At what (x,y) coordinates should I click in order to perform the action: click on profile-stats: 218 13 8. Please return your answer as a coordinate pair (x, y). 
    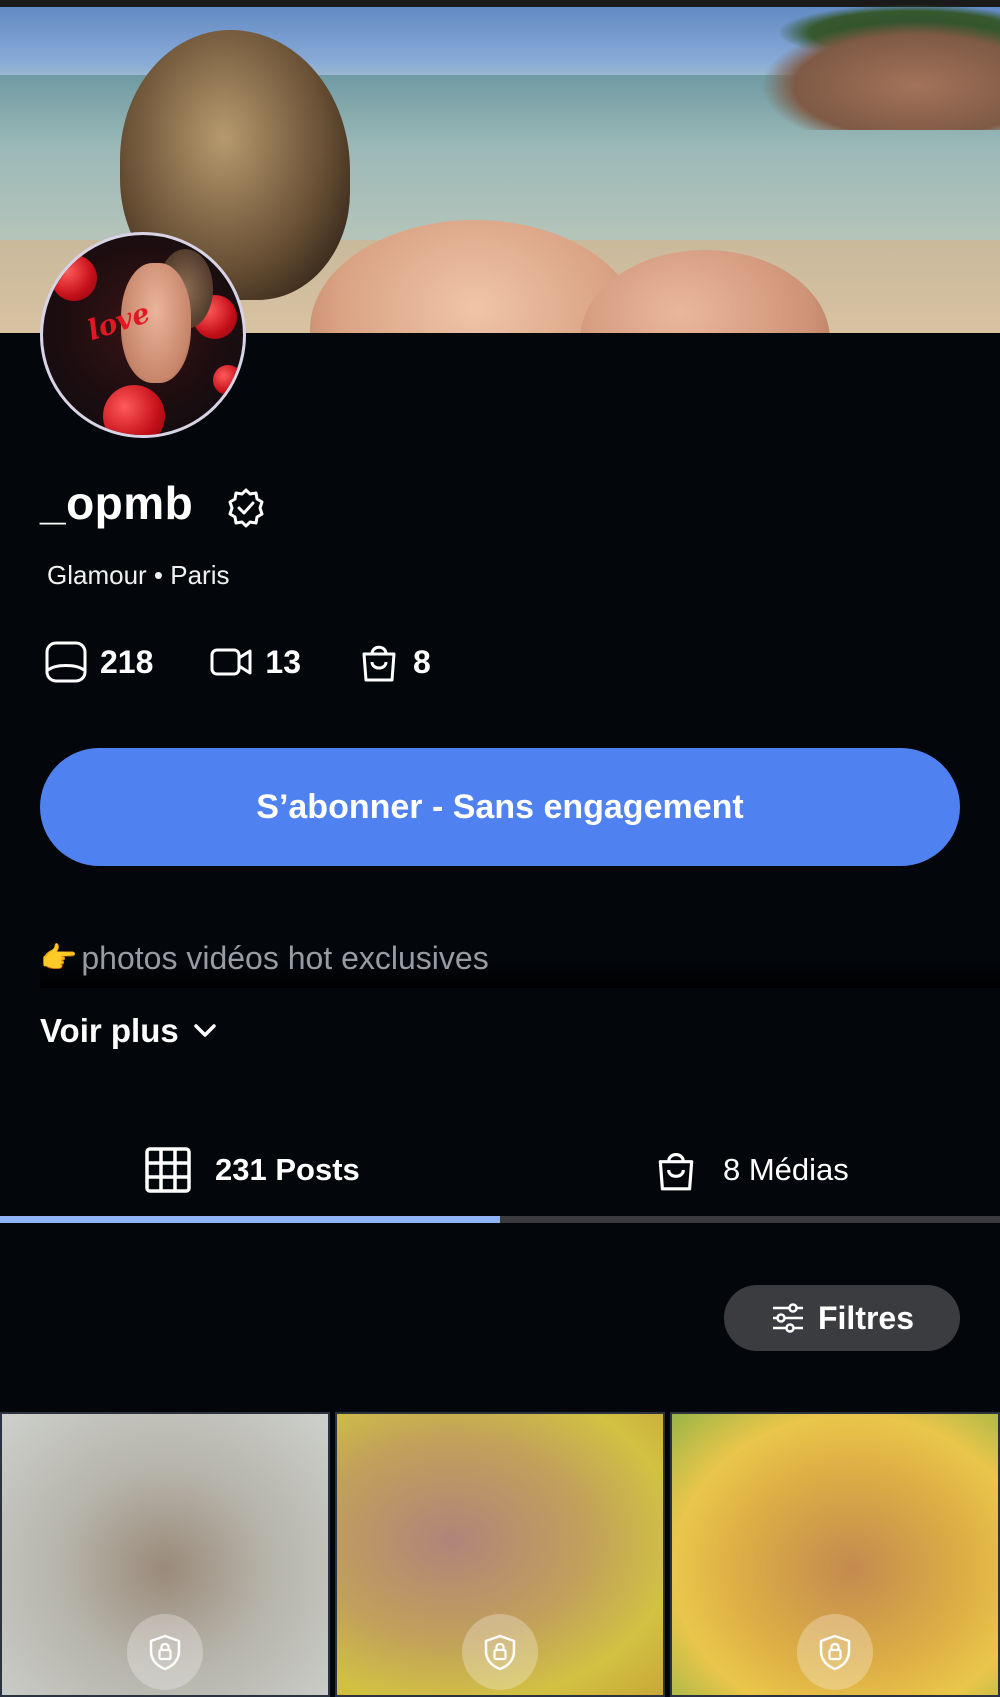
    Looking at the image, I should click on (265, 662).